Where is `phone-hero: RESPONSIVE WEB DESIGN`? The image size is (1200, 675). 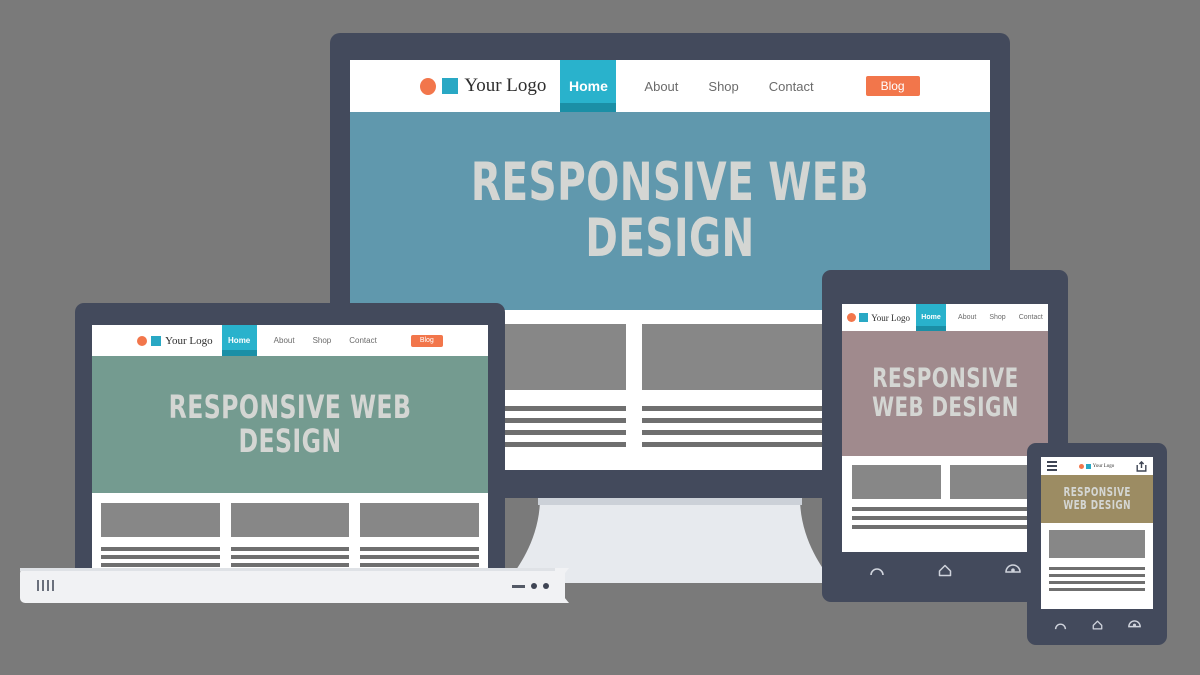
phone-hero: RESPONSIVE WEB DESIGN is located at coordinates (1097, 499).